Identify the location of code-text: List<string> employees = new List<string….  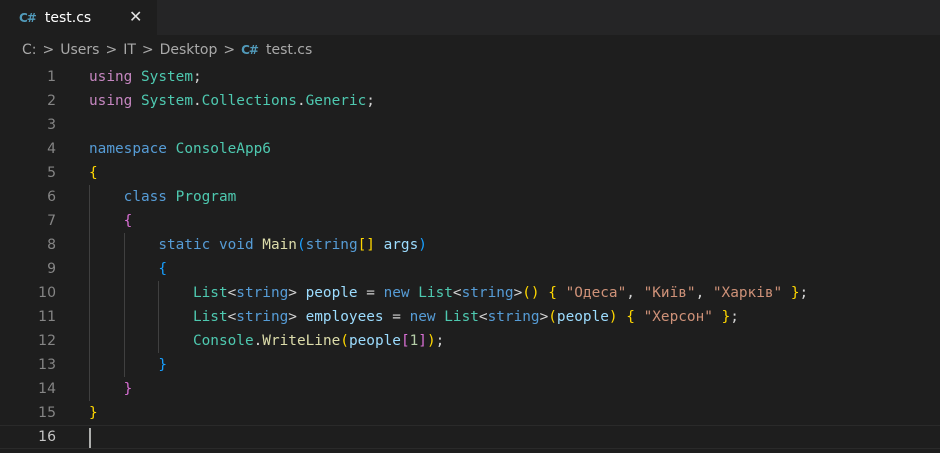
(414, 317).